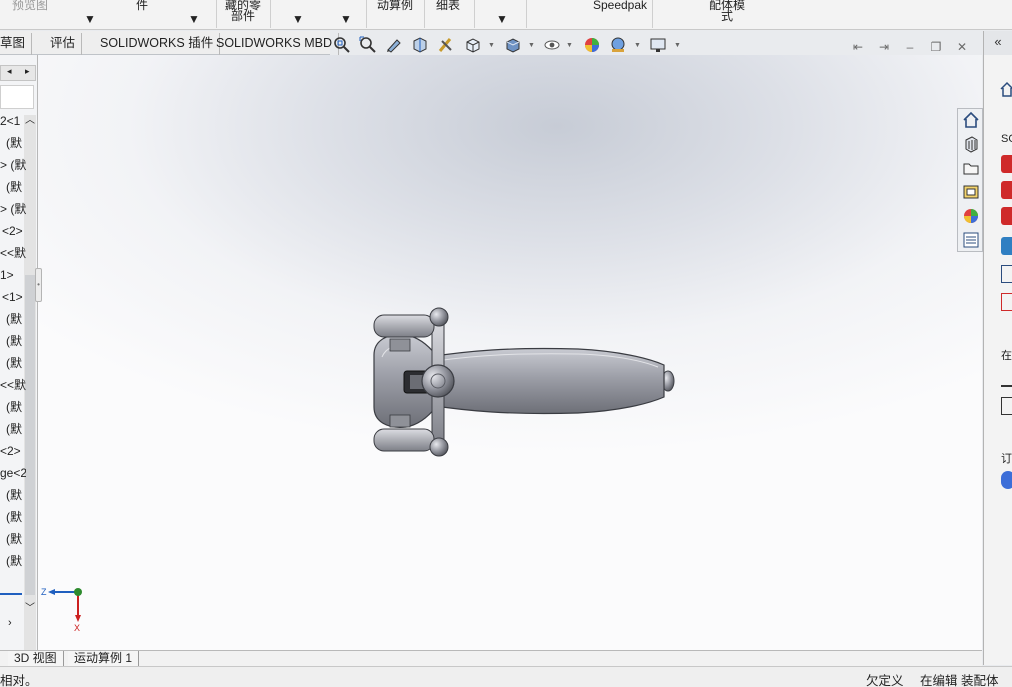 Image resolution: width=1012 pixels, height=687 pixels. Describe the element at coordinates (620, 15) in the screenshot. I see `ribbon-item-speedpak: Speedpak` at that location.